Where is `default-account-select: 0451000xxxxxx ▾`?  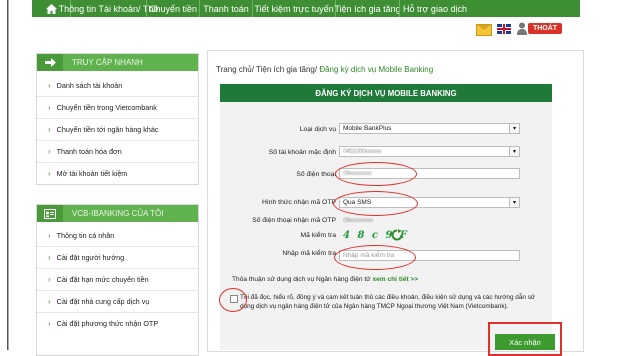 default-account-select: 0451000xxxxxx ▾ is located at coordinates (429, 151).